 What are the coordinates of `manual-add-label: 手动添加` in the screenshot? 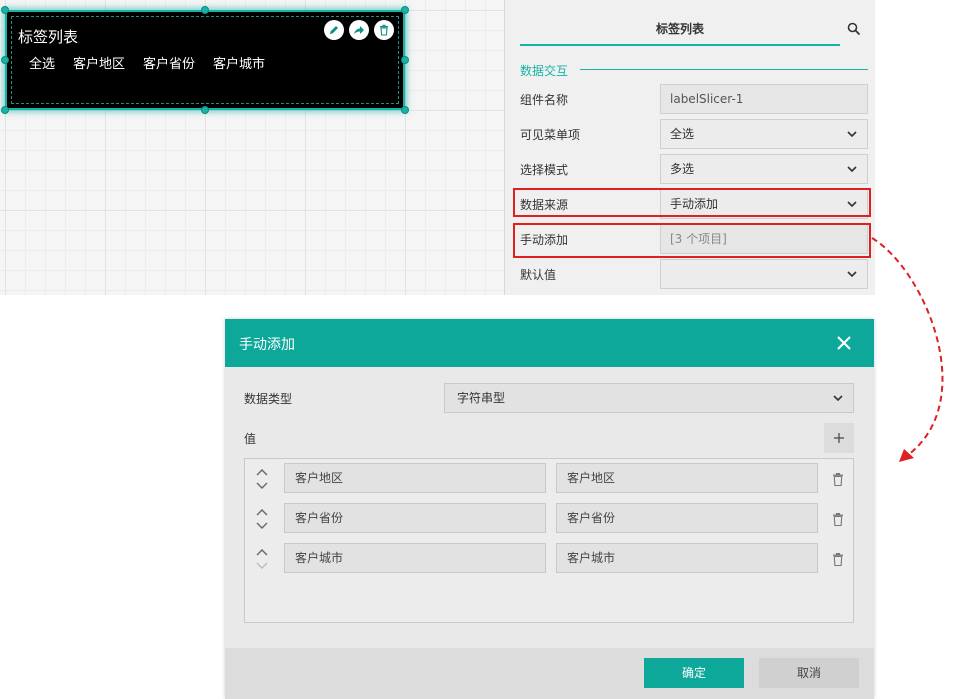 It's located at (544, 240).